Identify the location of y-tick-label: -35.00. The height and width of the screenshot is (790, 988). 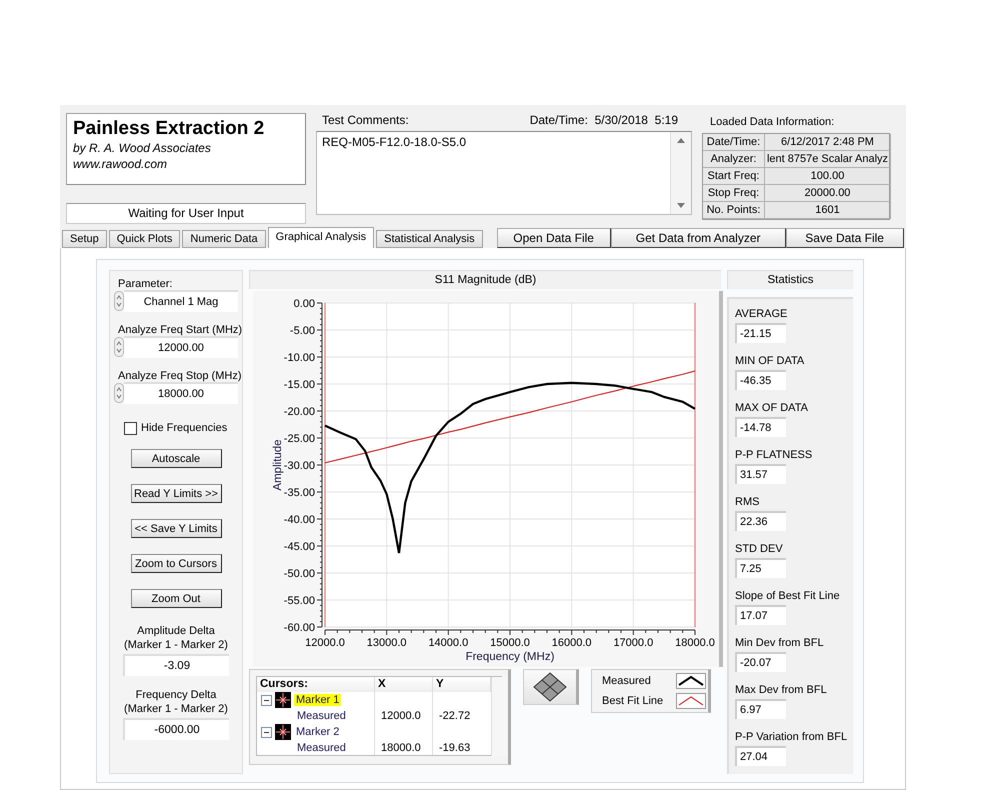
(299, 493).